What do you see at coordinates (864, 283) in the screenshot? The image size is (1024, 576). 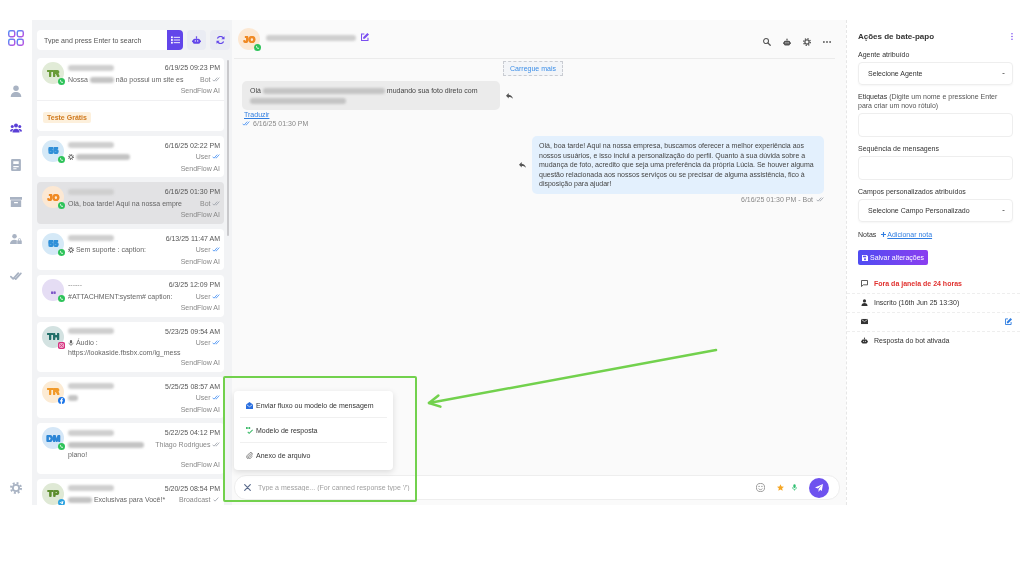 I see `comment-icon` at bounding box center [864, 283].